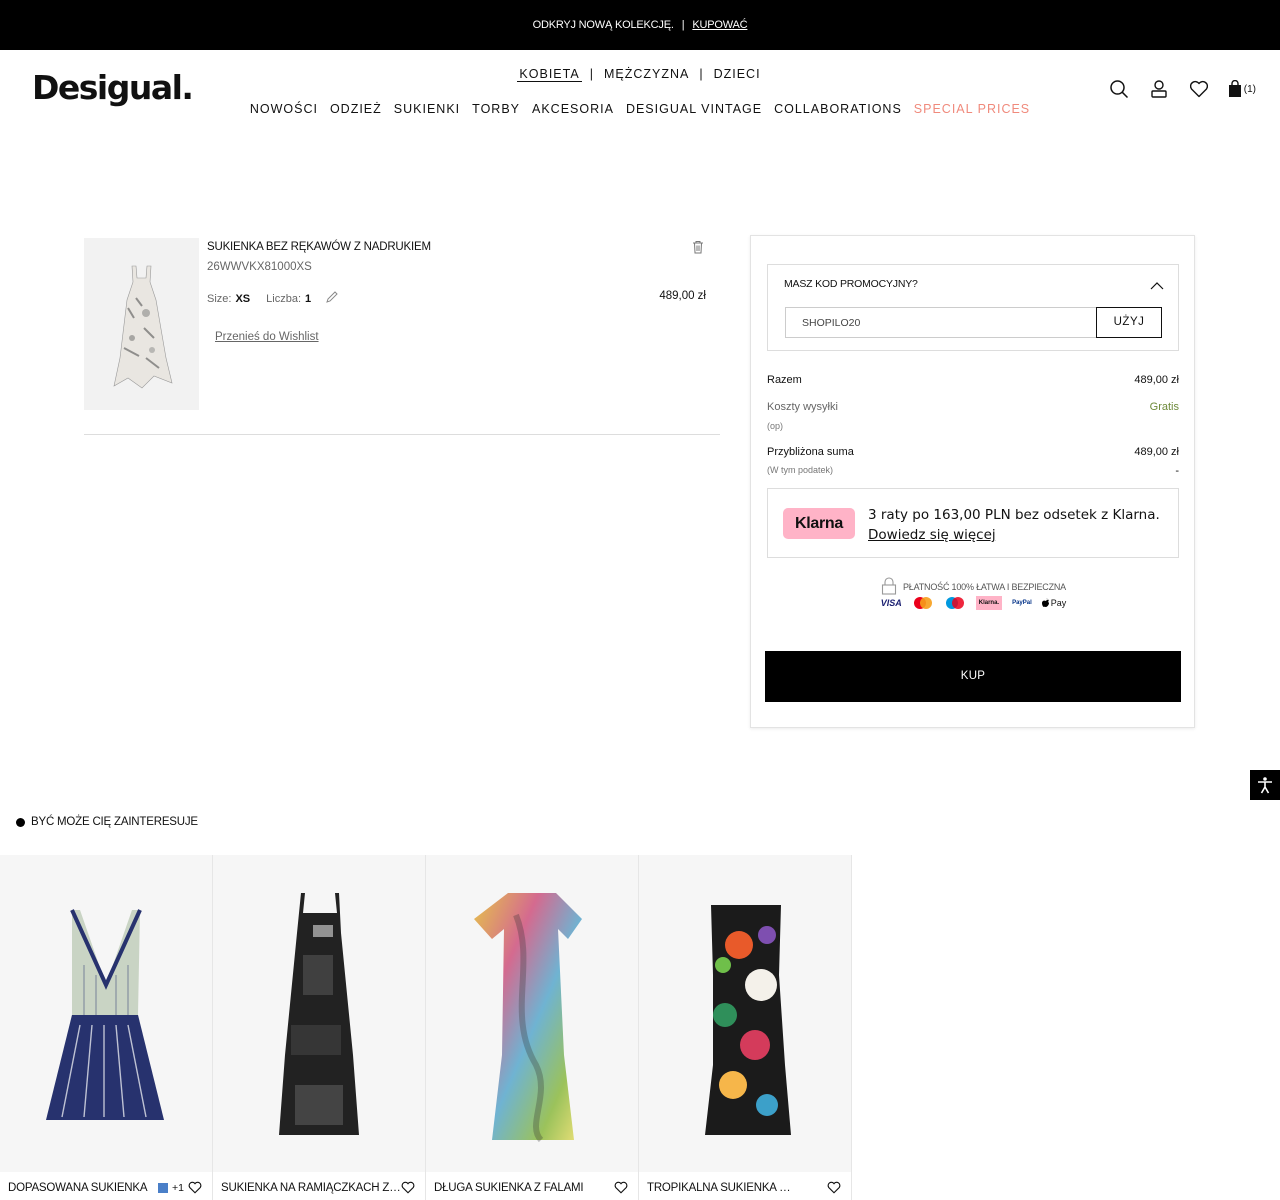 This screenshot has width=1280, height=1200. I want to click on nav-bags: TORBY, so click(496, 109).